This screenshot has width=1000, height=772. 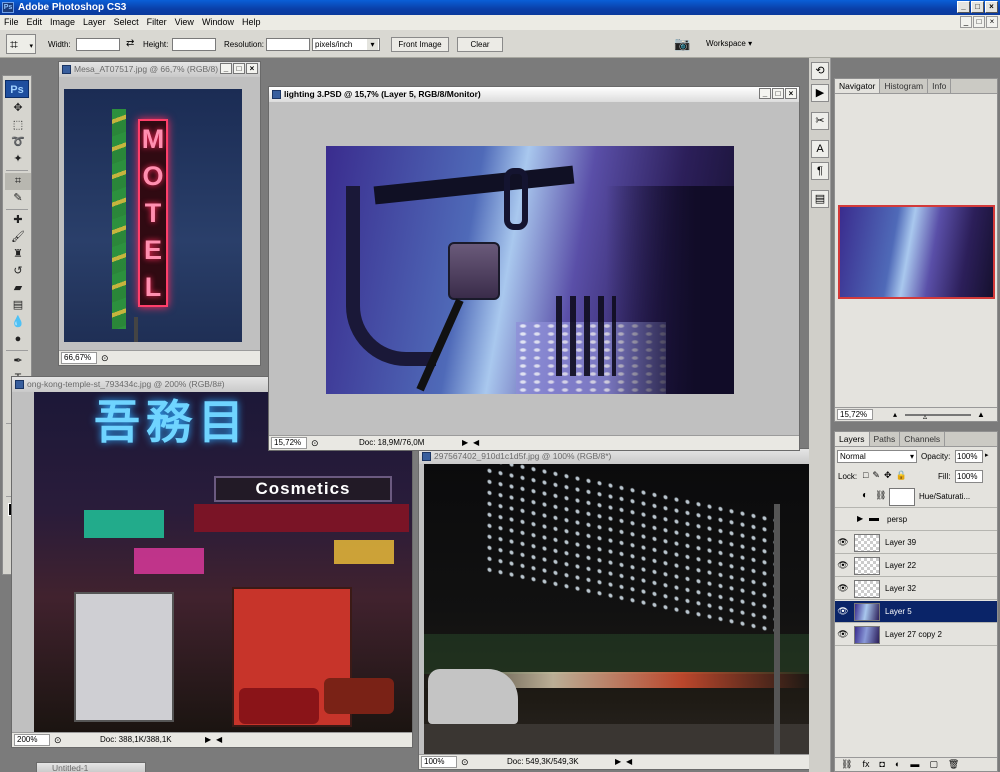 I want to click on minimize-button: _, so click(x=963, y=7).